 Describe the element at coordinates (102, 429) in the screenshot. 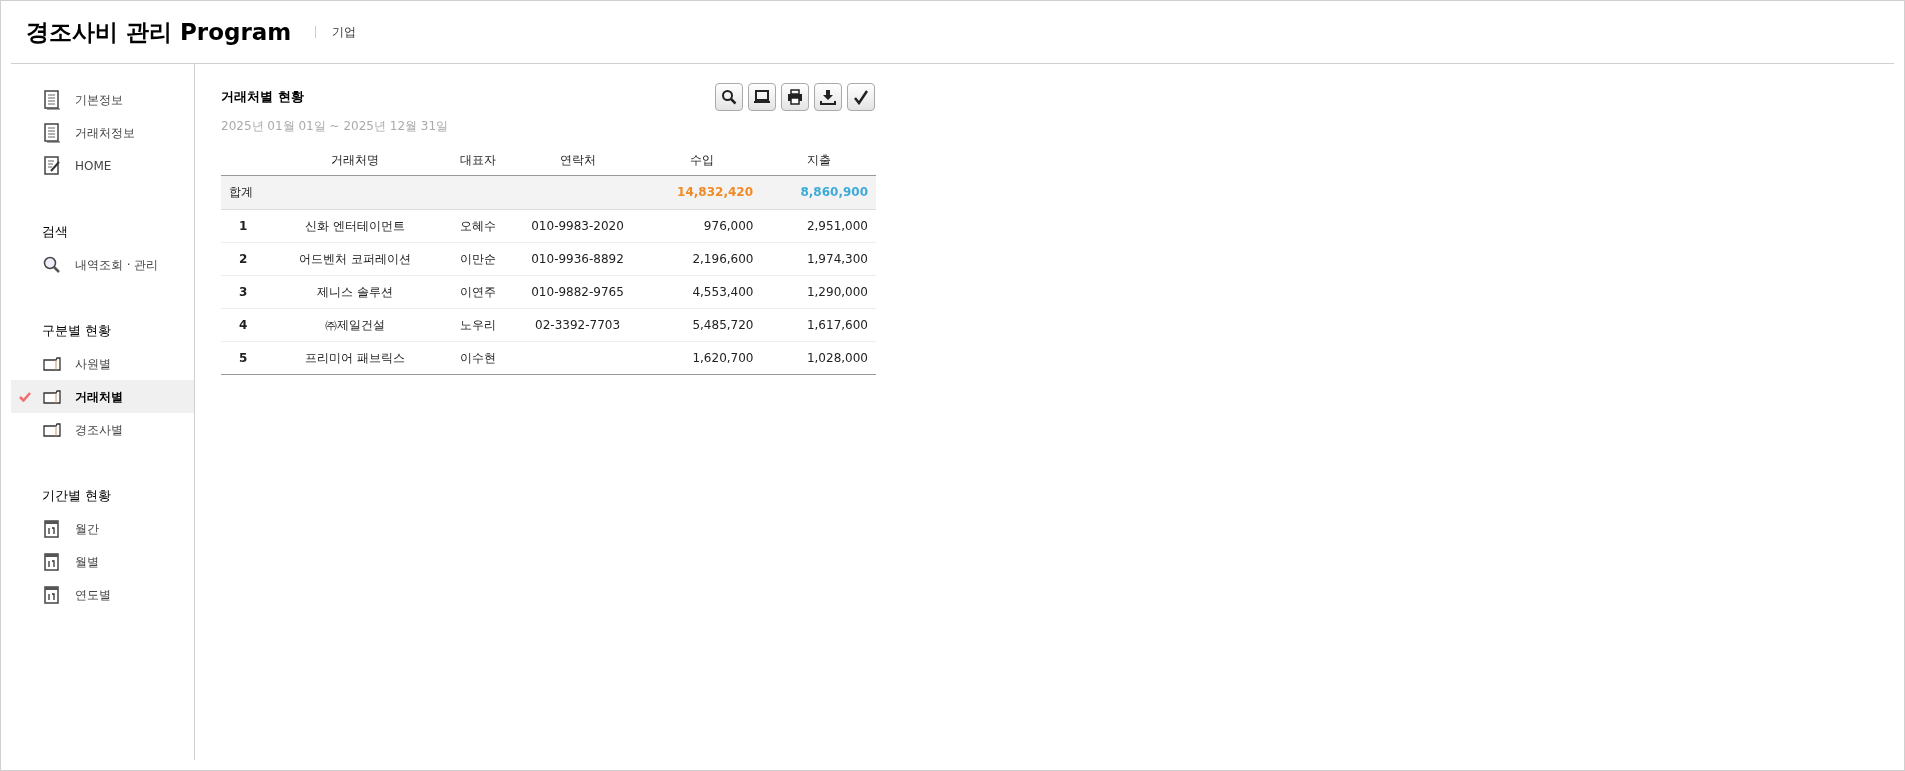

I see `sidebar-item: 경조사별` at that location.